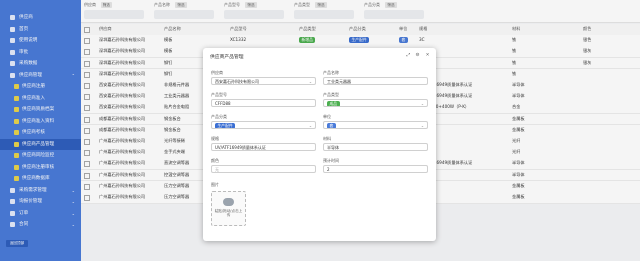  What do you see at coordinates (217, 72) in the screenshot?
I see `supplier-label: 供应商` at bounding box center [217, 72].